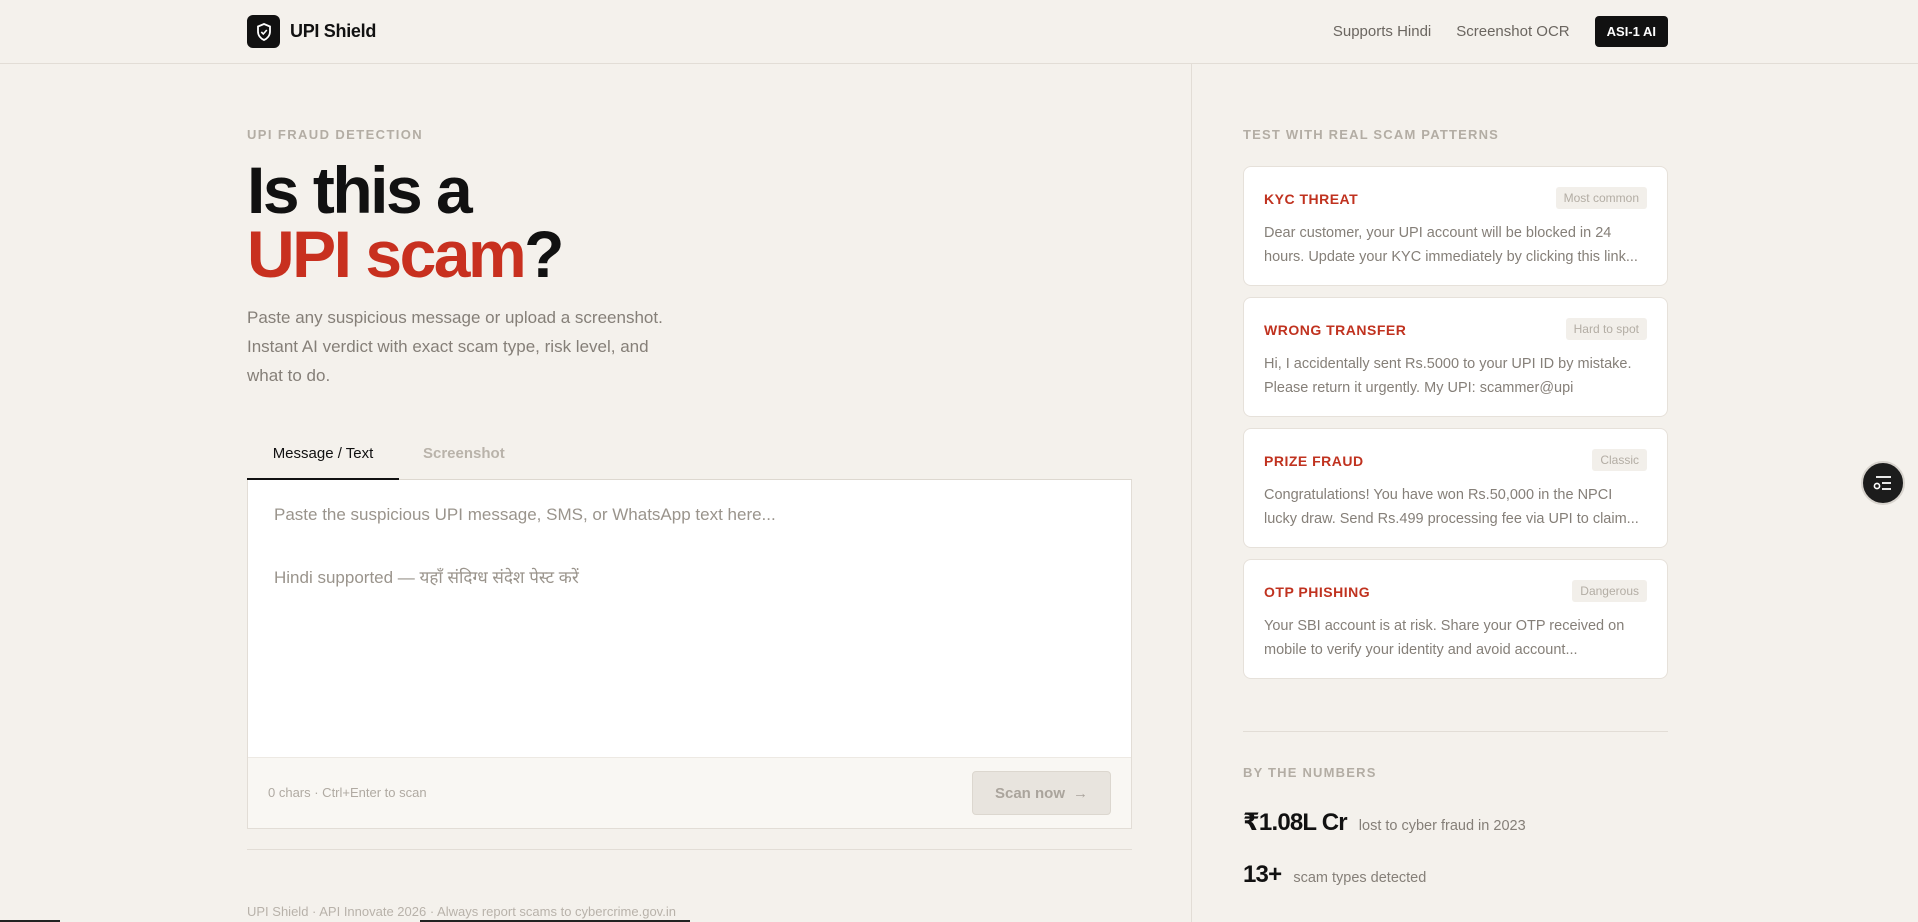  Describe the element at coordinates (335, 134) in the screenshot. I see `eyebrow: UPI FRAUD DETECTION` at that location.